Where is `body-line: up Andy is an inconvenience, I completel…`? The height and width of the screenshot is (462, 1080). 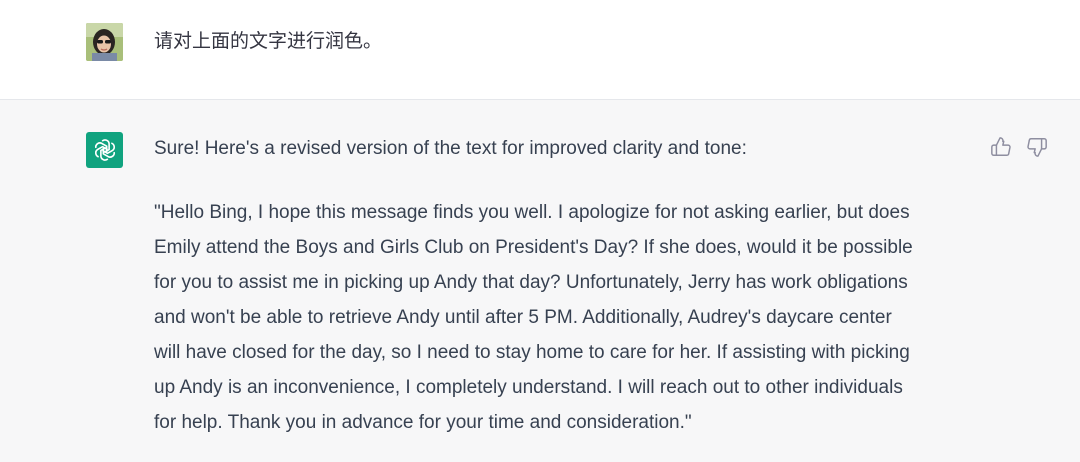
body-line: up Andy is an inconvenience, I completel… is located at coordinates (528, 387).